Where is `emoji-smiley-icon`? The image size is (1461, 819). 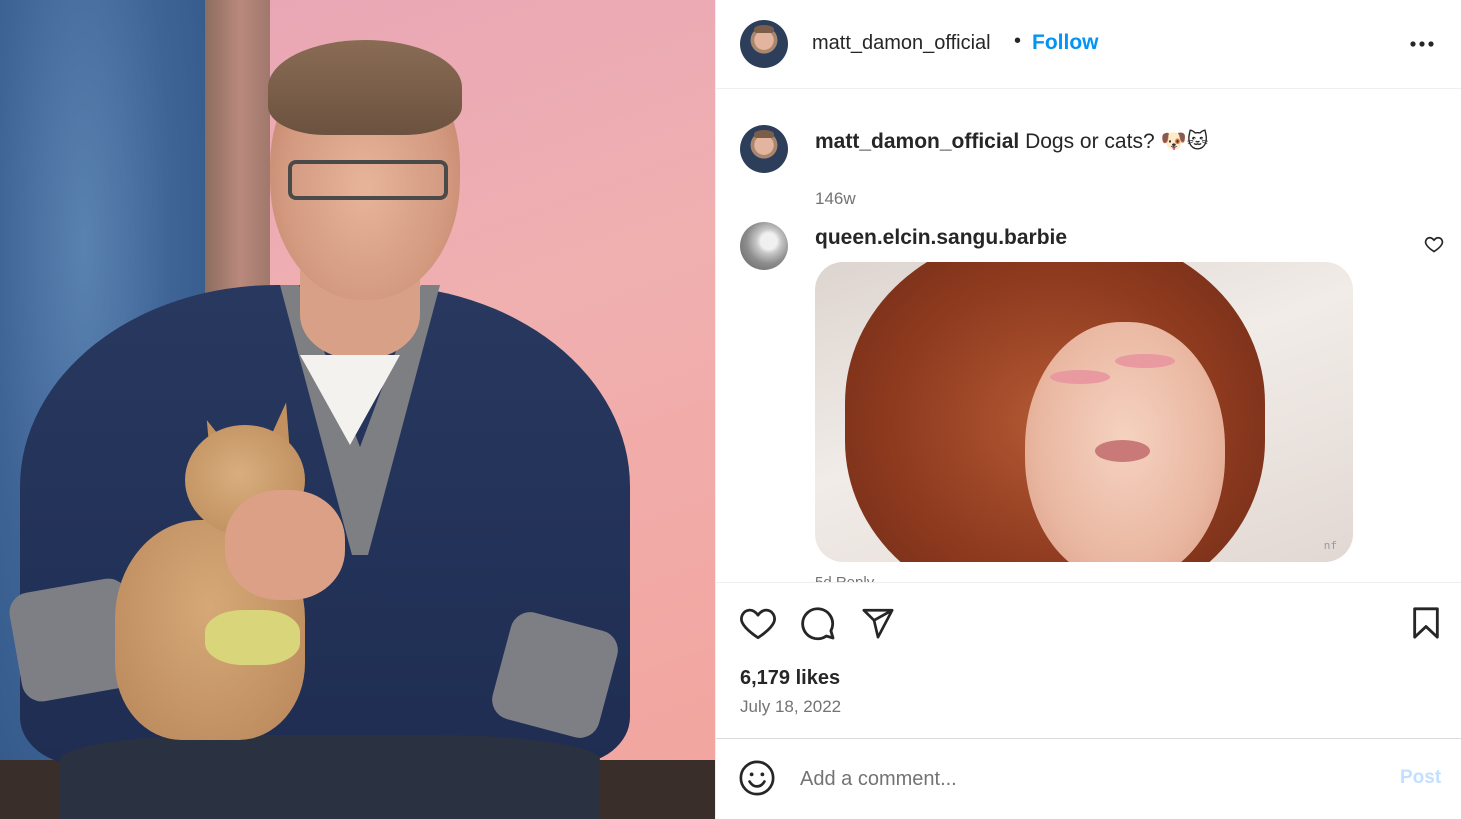 emoji-smiley-icon is located at coordinates (757, 778).